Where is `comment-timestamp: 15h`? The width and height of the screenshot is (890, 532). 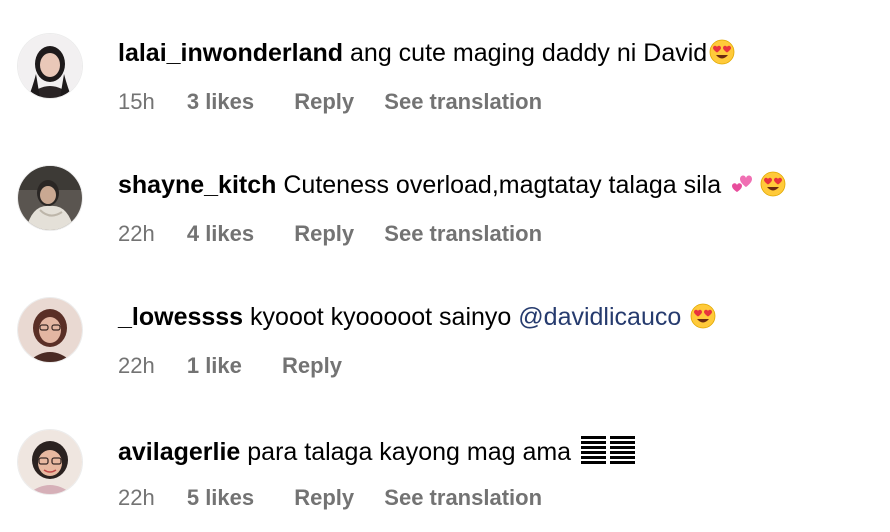
comment-timestamp: 15h is located at coordinates (136, 101).